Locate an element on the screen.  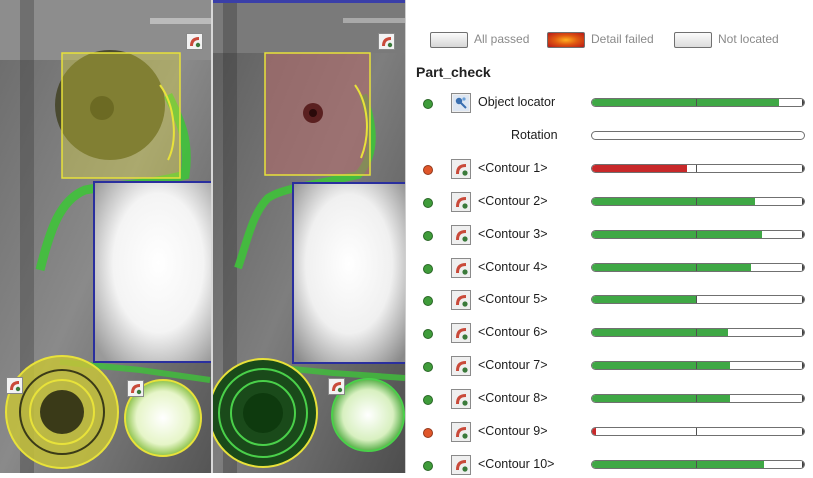
legend-label: Detail failed is located at coordinates (622, 39).